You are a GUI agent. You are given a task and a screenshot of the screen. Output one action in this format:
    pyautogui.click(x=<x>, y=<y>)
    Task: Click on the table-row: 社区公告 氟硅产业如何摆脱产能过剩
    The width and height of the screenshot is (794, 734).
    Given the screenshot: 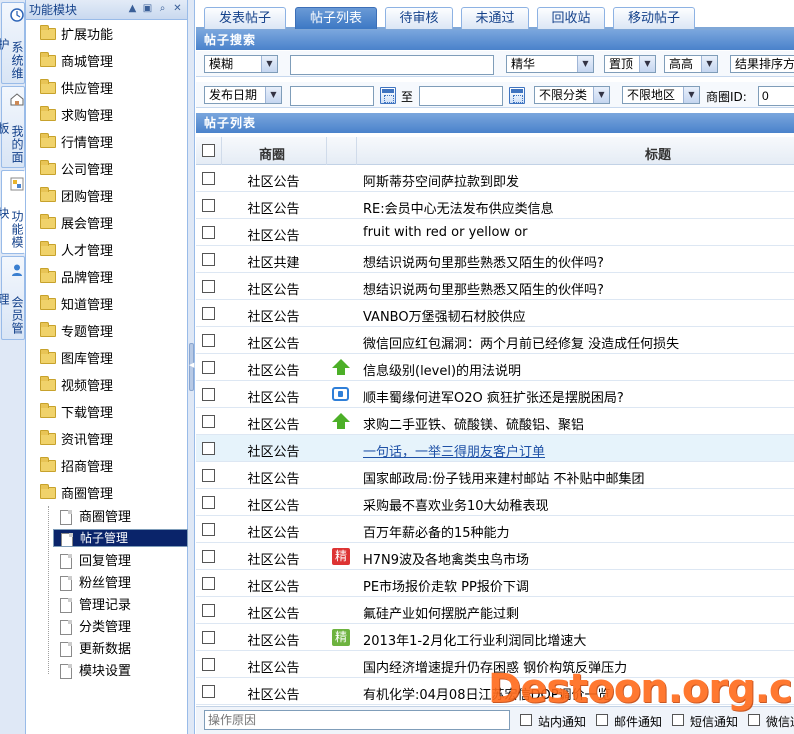 What is the action you would take?
    pyautogui.click(x=495, y=610)
    